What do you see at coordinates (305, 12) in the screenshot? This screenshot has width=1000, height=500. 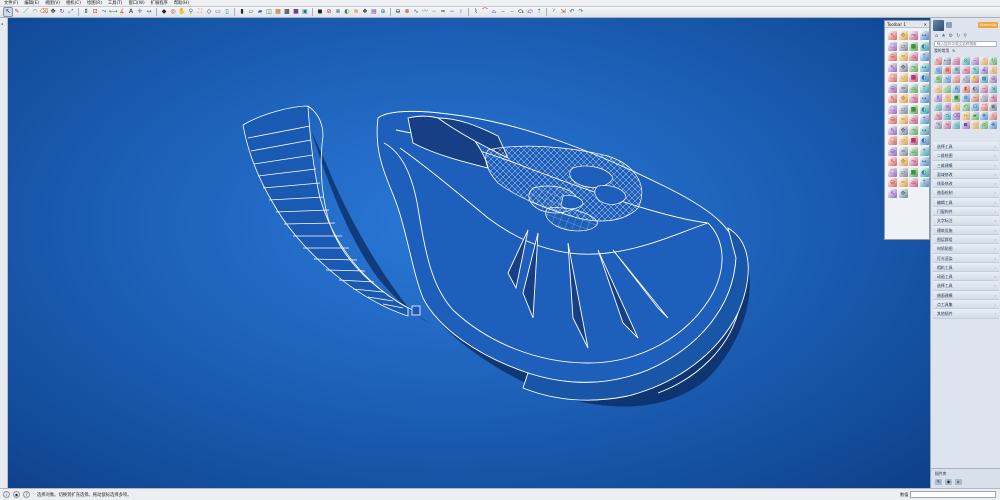 I see `textured-icon: ▣` at bounding box center [305, 12].